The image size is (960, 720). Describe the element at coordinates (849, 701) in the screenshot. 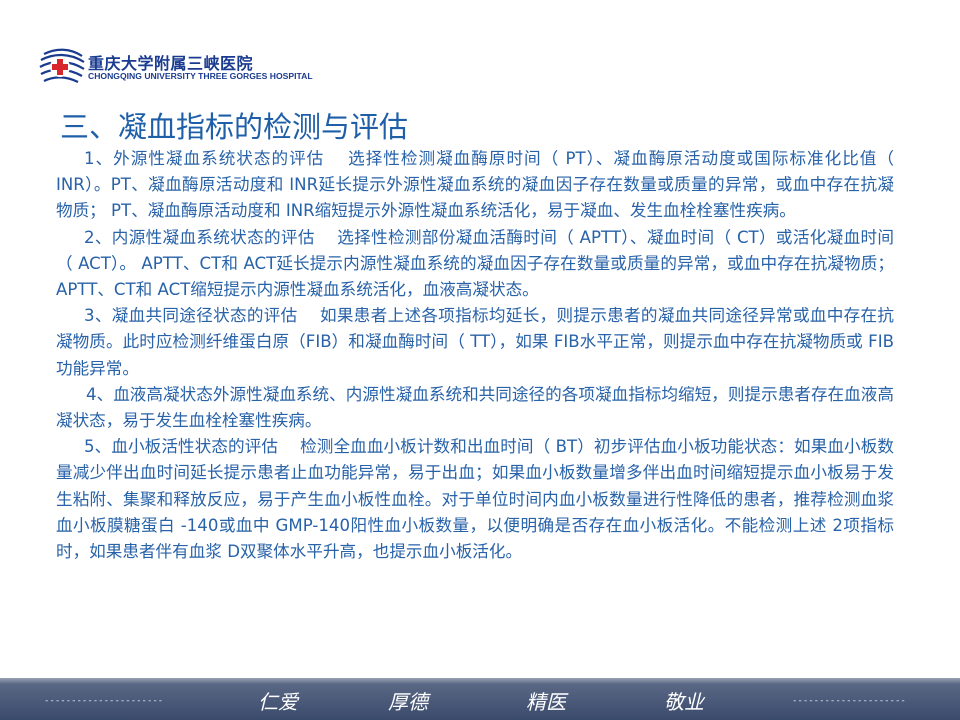

I see `footer-right-dashes: ---------------------` at that location.